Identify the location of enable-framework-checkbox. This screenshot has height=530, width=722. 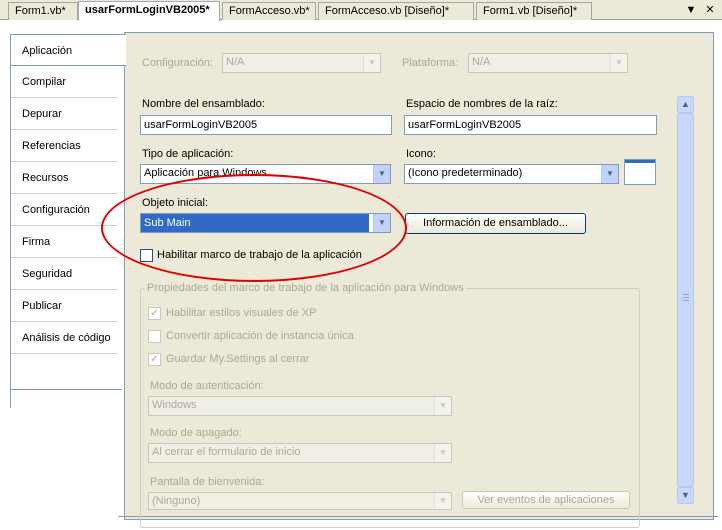
(146, 255).